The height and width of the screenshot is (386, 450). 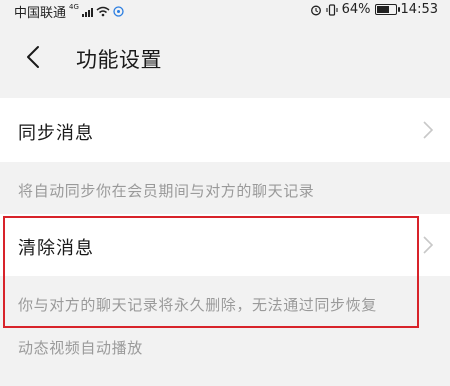 I want to click on clock: 14:53, so click(x=419, y=9).